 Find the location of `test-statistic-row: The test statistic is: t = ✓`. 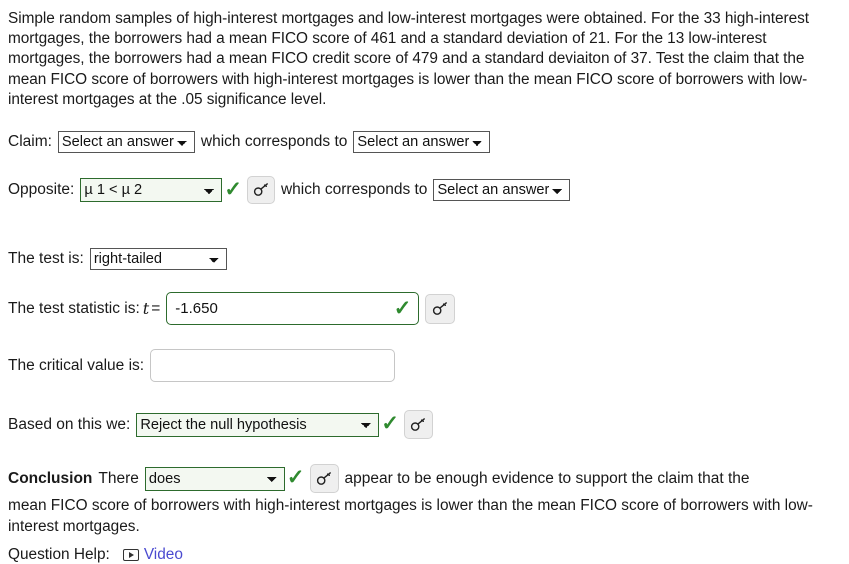

test-statistic-row: The test statistic is: t = ✓ is located at coordinates (232, 308).